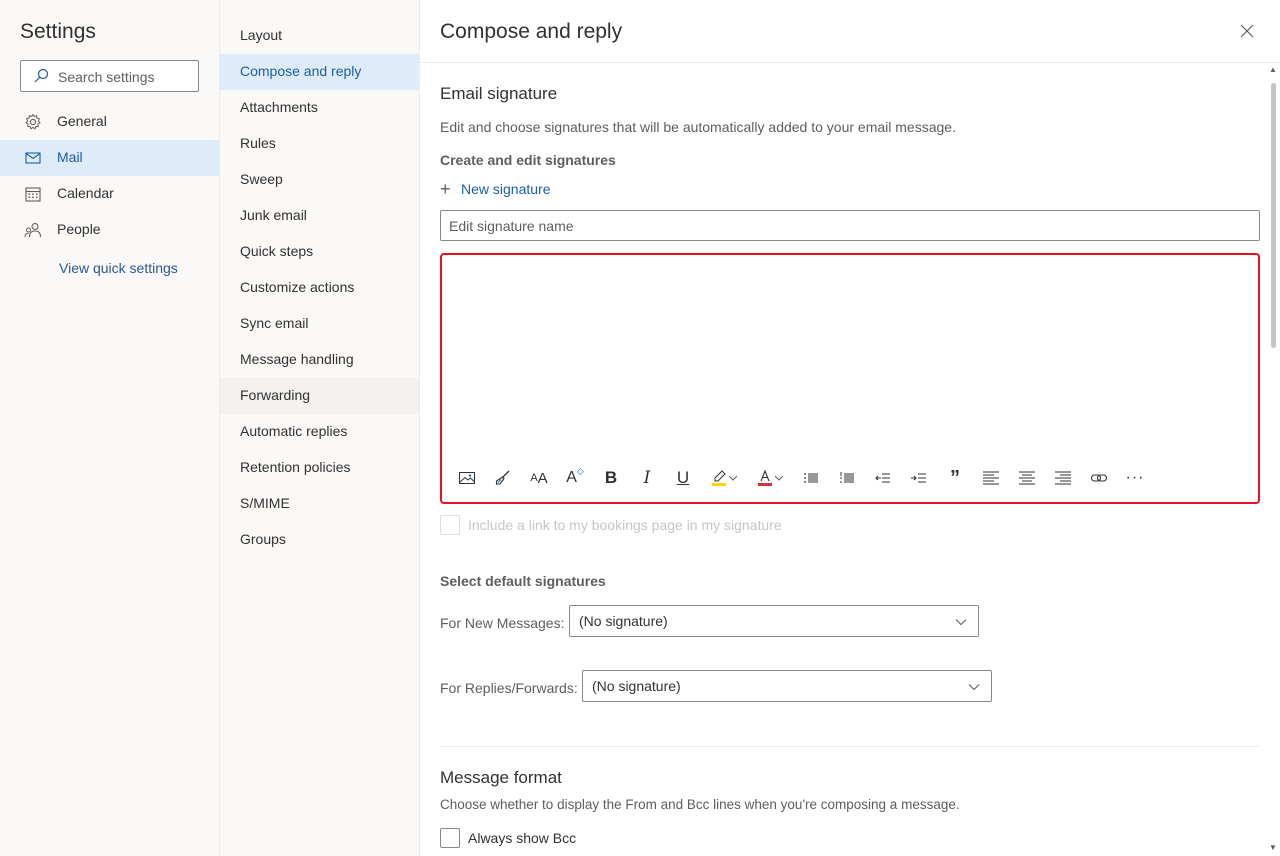 Image resolution: width=1280 pixels, height=856 pixels. I want to click on mail-nav-quick-steps: Quick steps, so click(319, 252).